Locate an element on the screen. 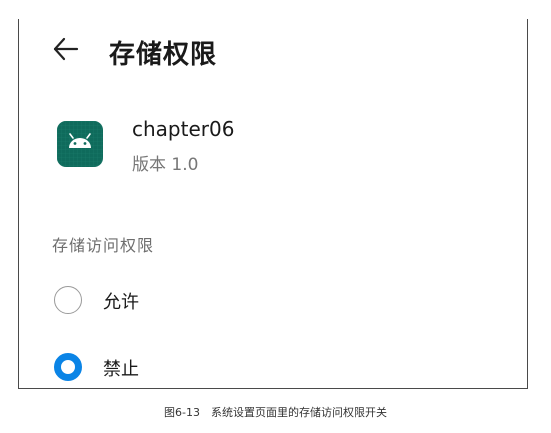  radio-option-allow: 允许 is located at coordinates (273, 300).